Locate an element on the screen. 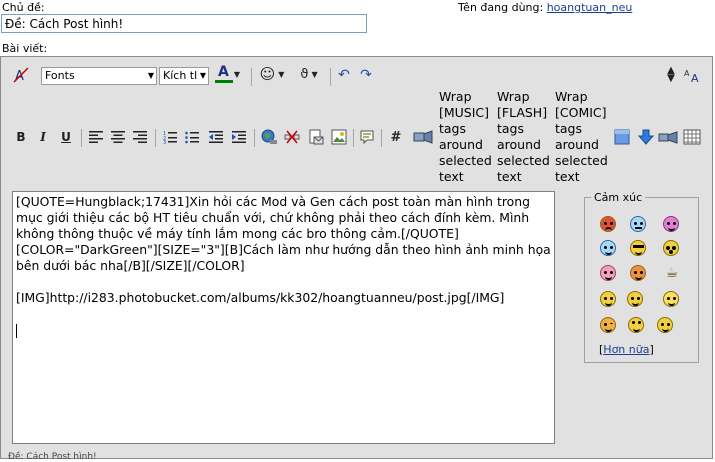 This screenshot has height=462, width=715. cool-icon is located at coordinates (608, 248).